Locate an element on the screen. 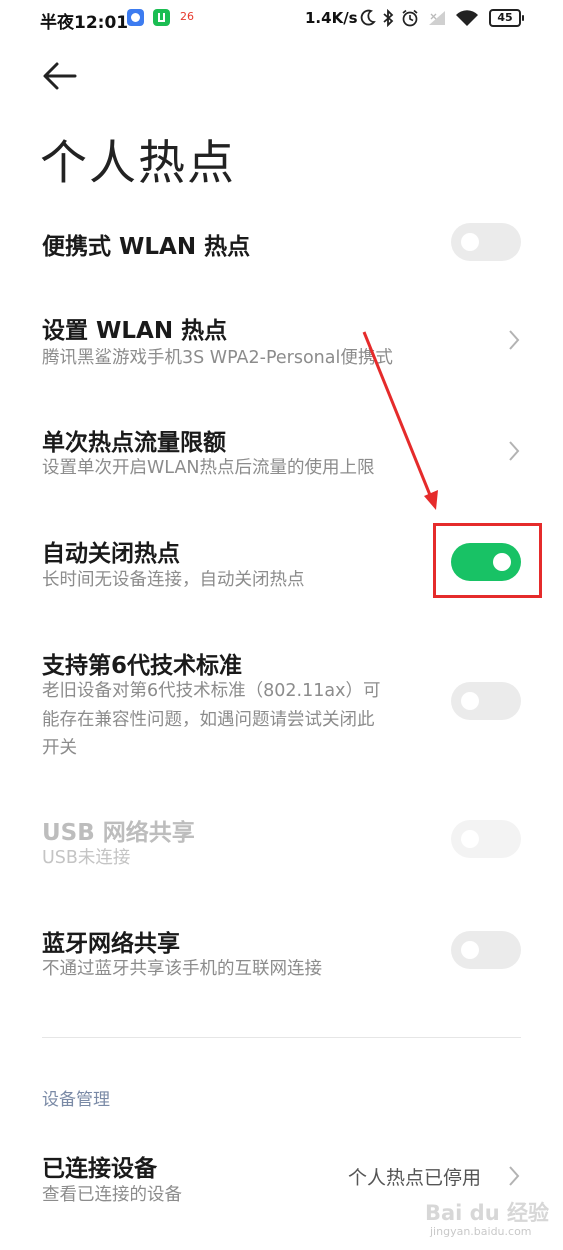  network-speed: 1.4K/s is located at coordinates (331, 18).